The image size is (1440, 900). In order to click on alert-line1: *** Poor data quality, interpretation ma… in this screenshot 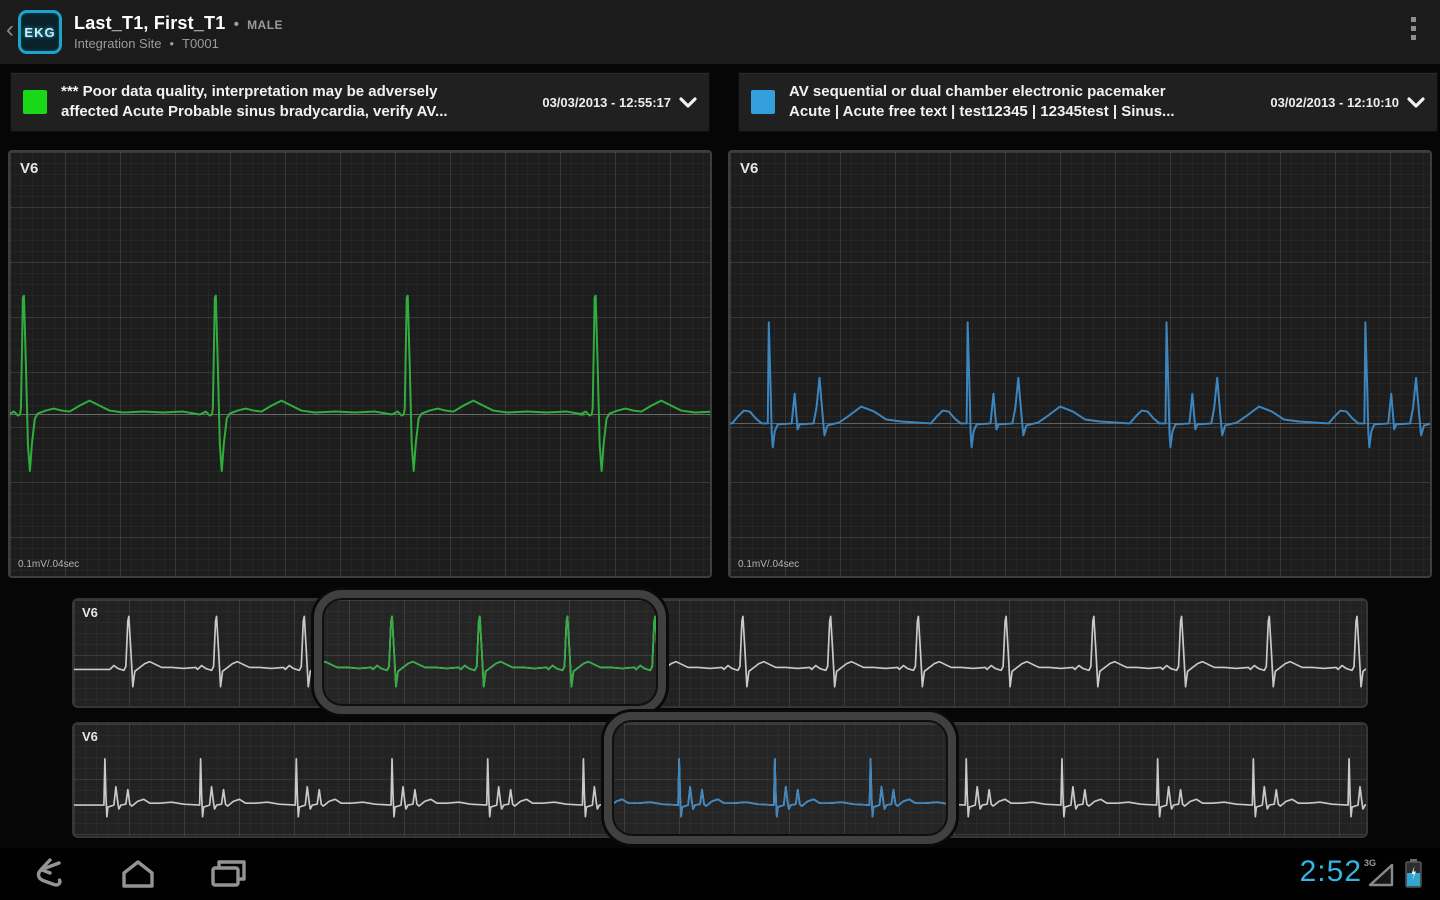, I will do `click(249, 91)`.